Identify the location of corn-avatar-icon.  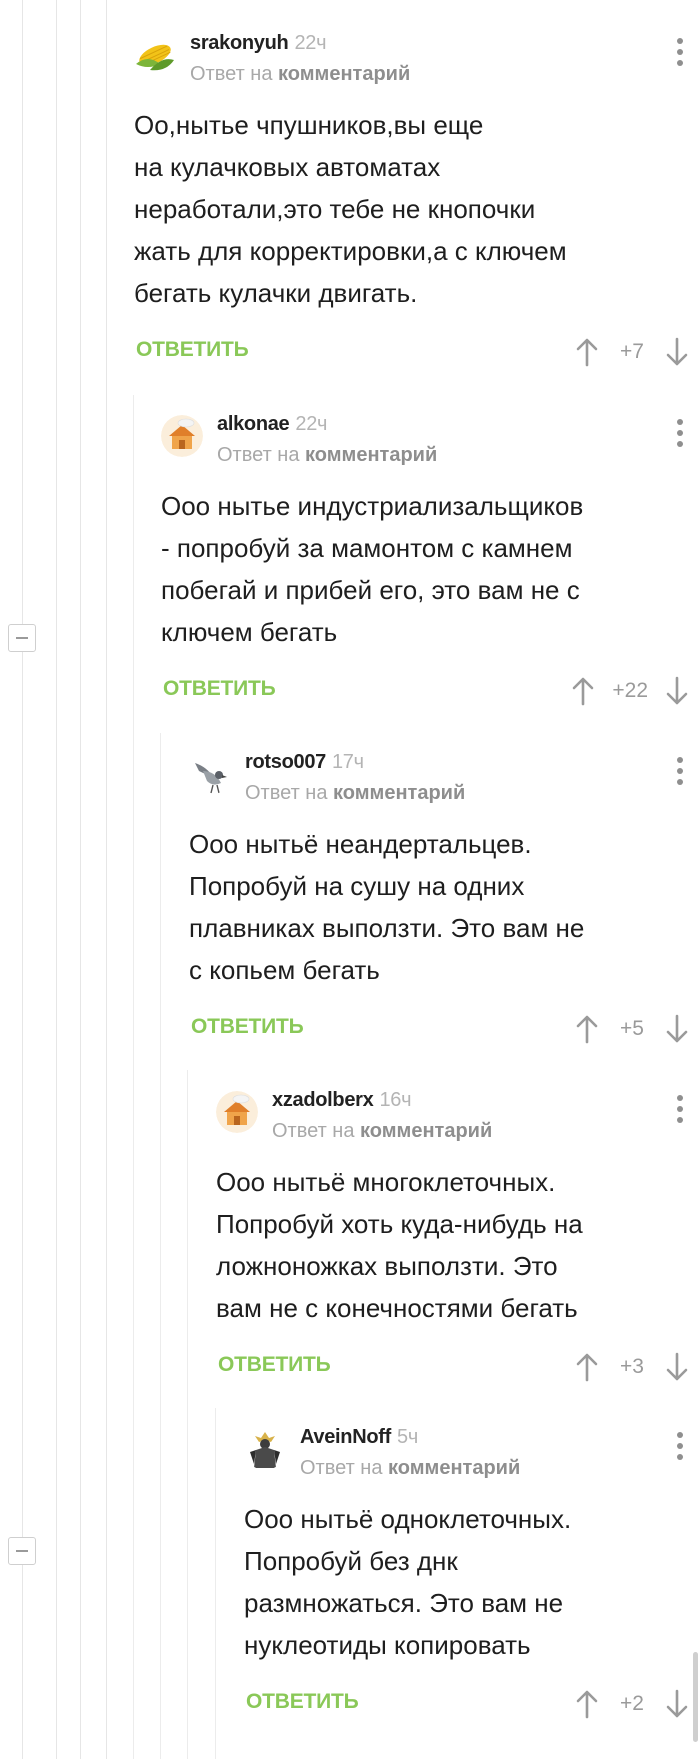
(155, 55).